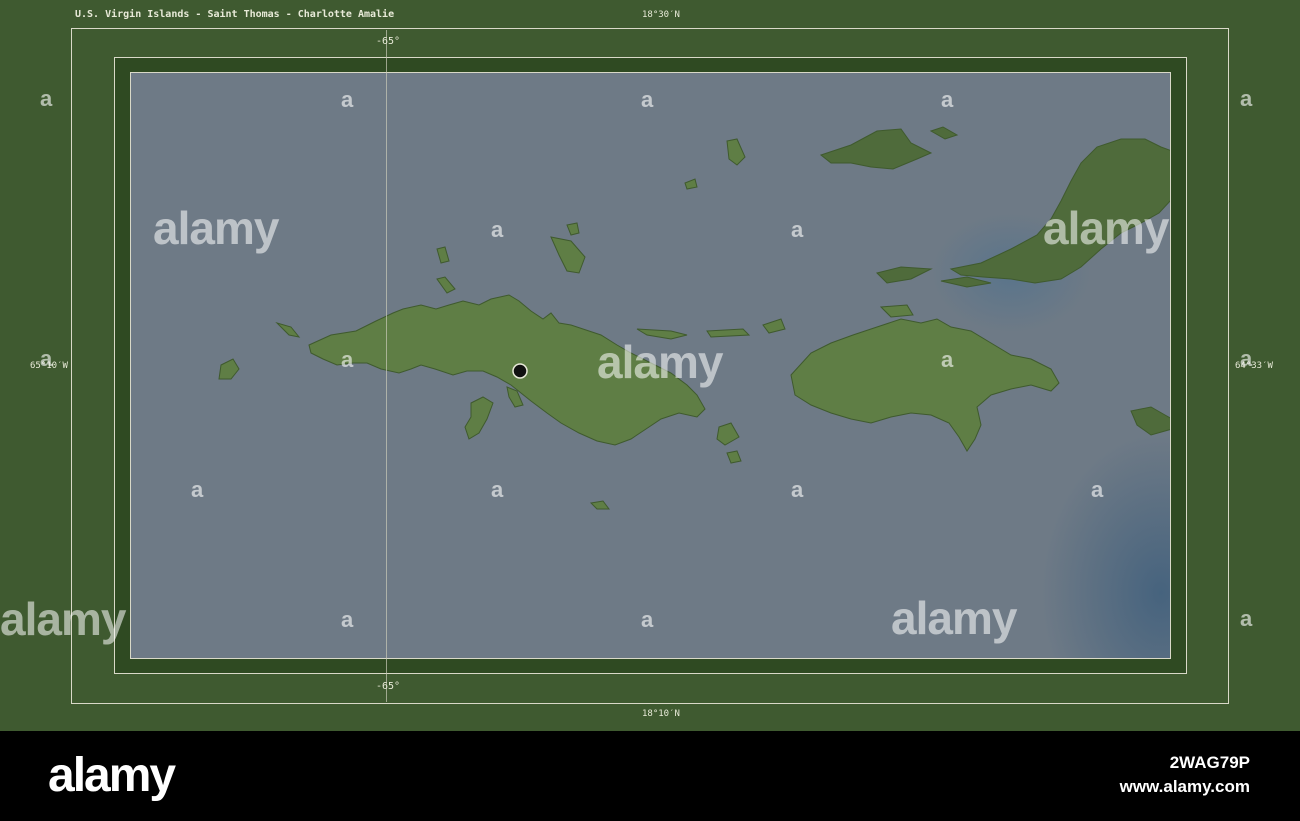 The width and height of the screenshot is (1300, 821). I want to click on island-north-cays, so click(904, 275).